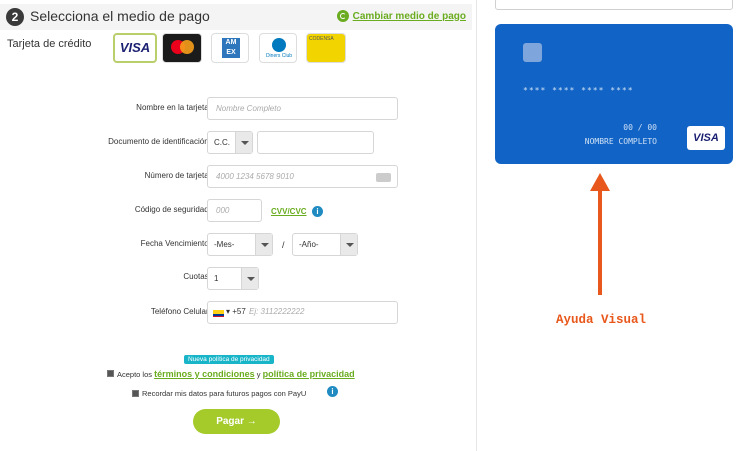  I want to click on new-privacy-policy-badge: Nueva política de privacidad, so click(229, 359).